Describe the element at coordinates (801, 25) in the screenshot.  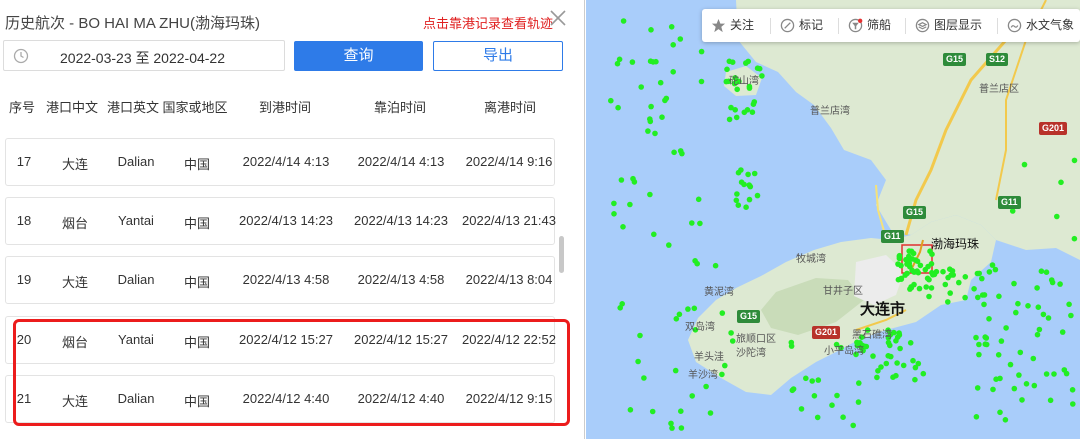
I see `mark-button: 标记` at that location.